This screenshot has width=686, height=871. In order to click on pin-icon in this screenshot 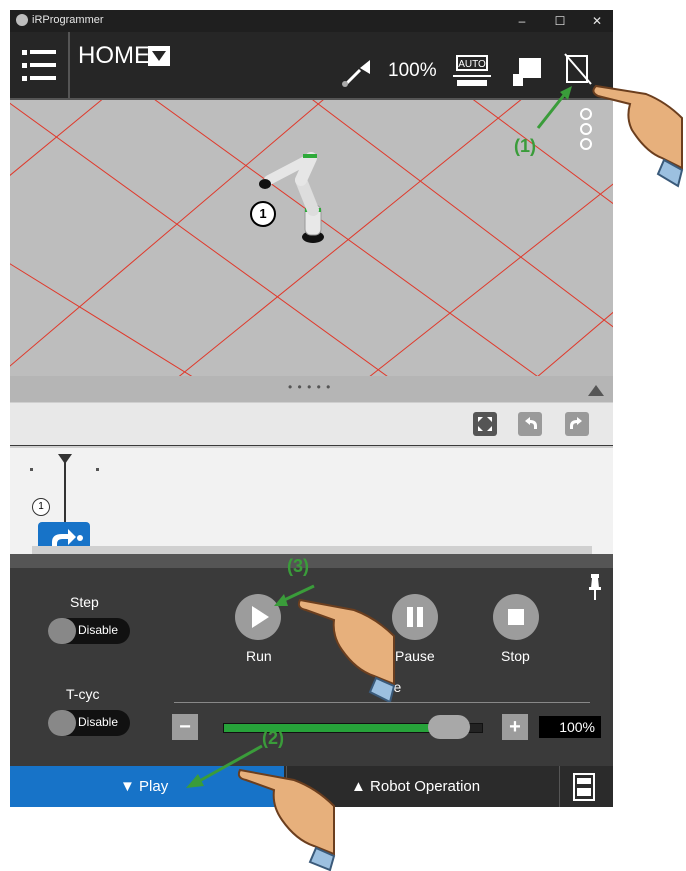, I will do `click(595, 587)`.